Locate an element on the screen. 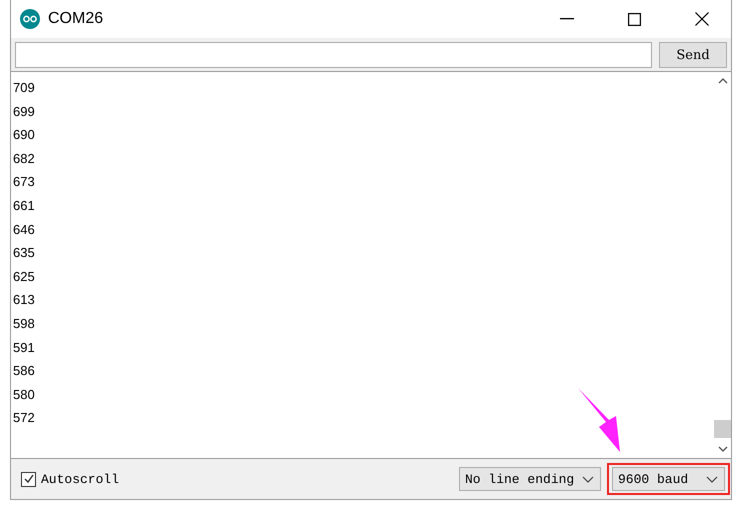  line-ending-dropdown: No line ending is located at coordinates (530, 479).